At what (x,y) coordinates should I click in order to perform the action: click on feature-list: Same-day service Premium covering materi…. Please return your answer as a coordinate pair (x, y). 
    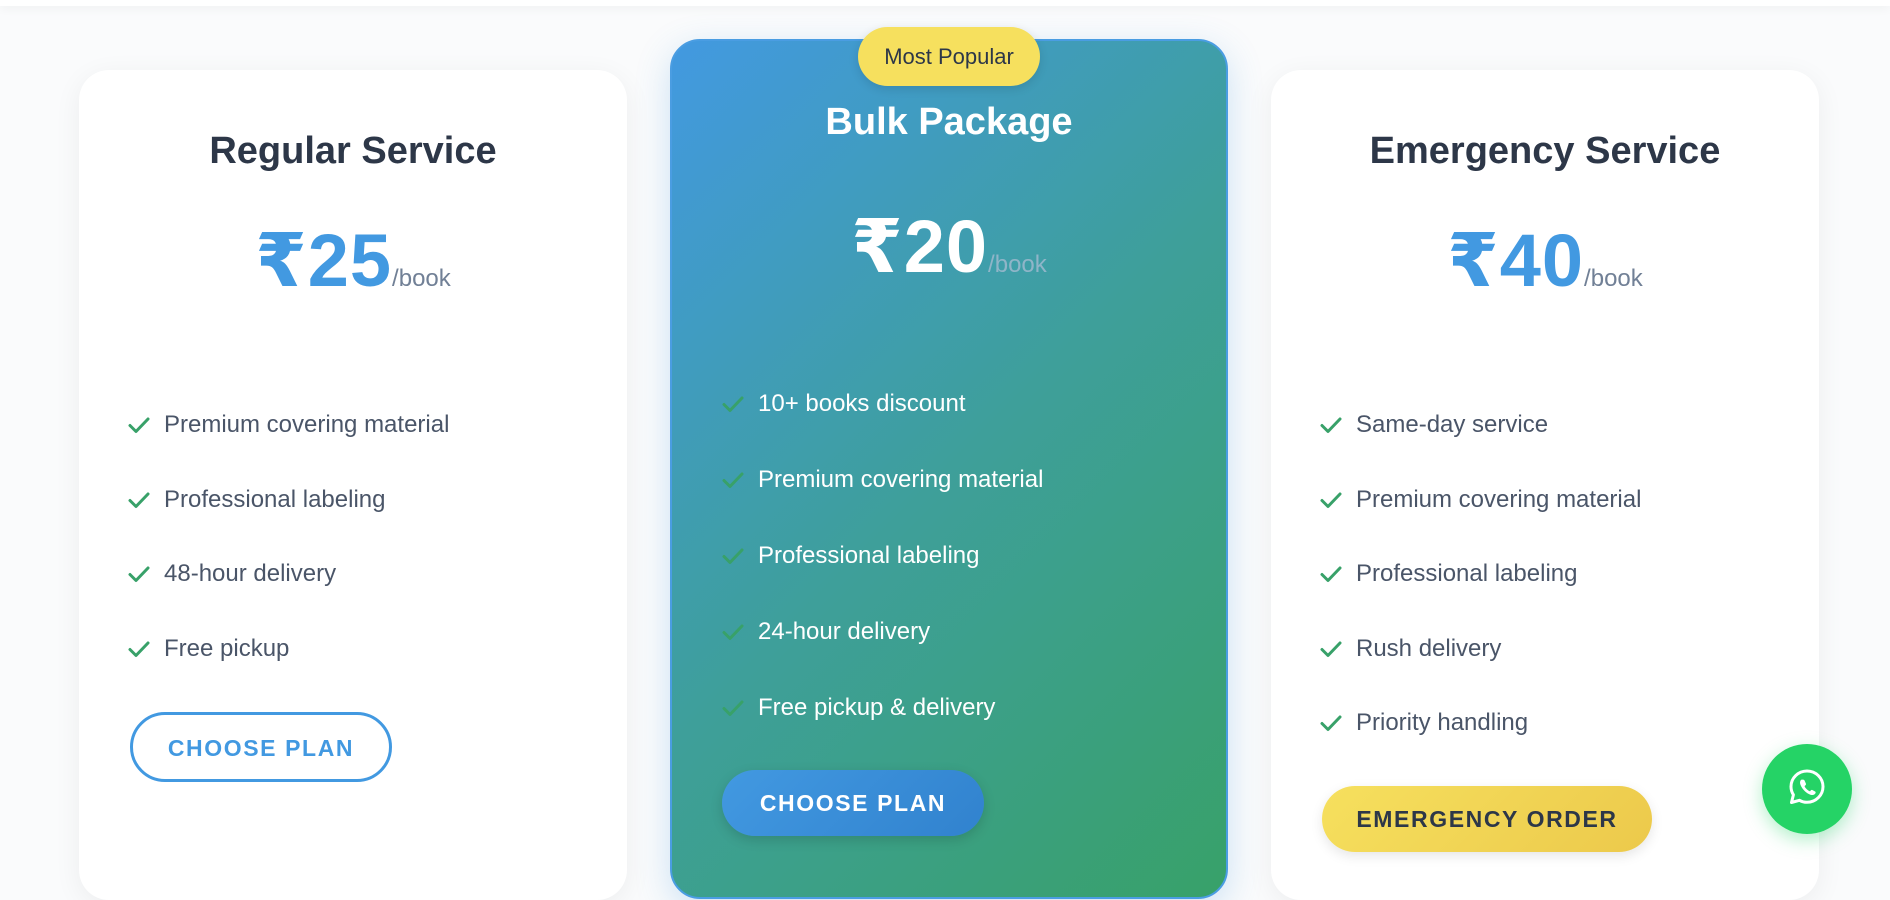
    Looking at the image, I should click on (1559, 574).